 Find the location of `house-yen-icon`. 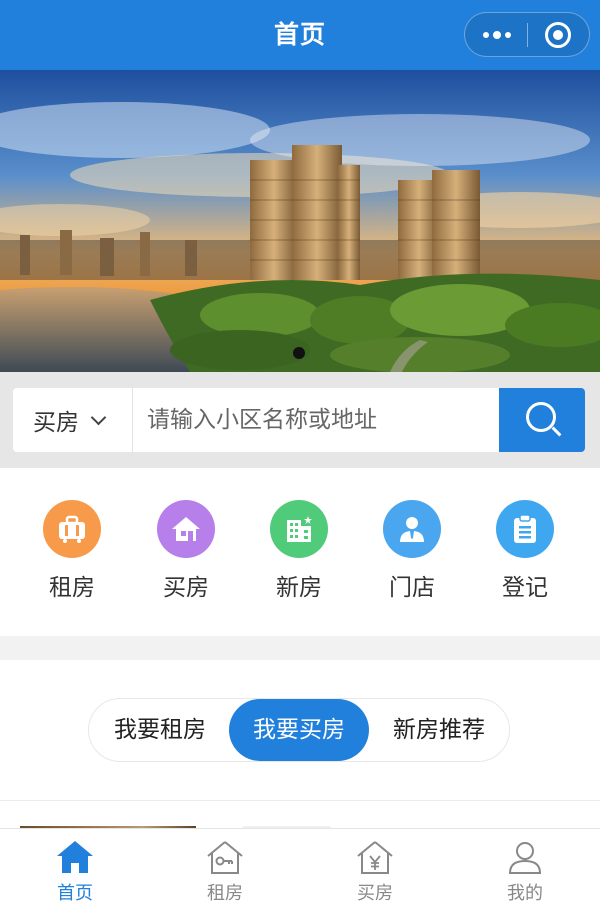

house-yen-icon is located at coordinates (375, 857).